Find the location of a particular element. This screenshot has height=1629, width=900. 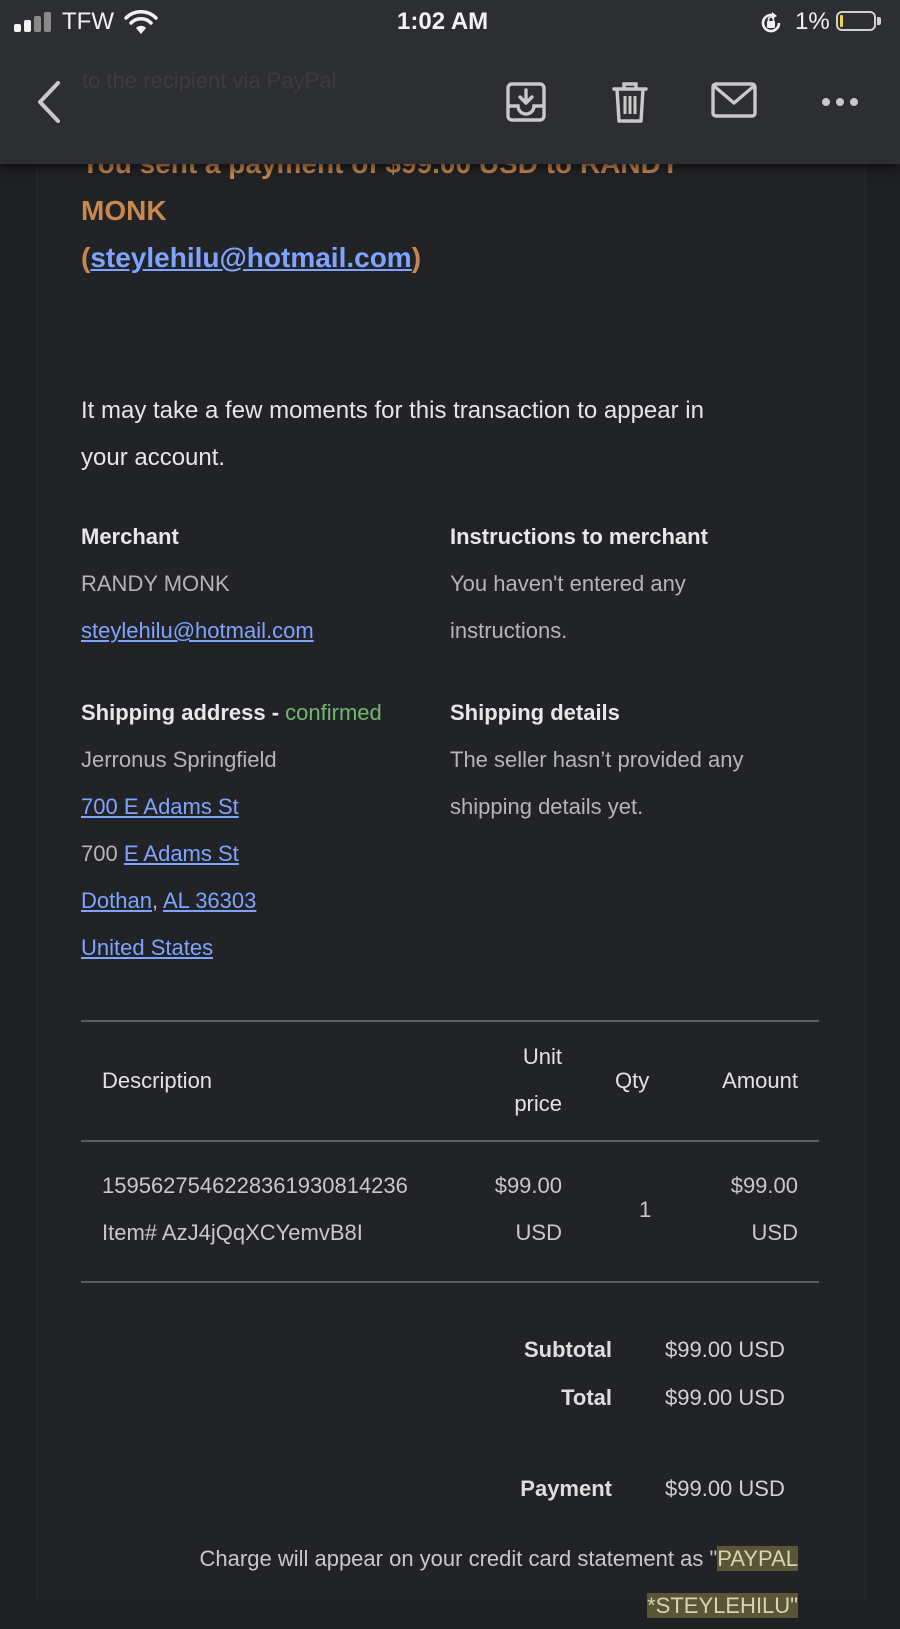

shipping-address-label: Shipping address - confirmed is located at coordinates (231, 712).